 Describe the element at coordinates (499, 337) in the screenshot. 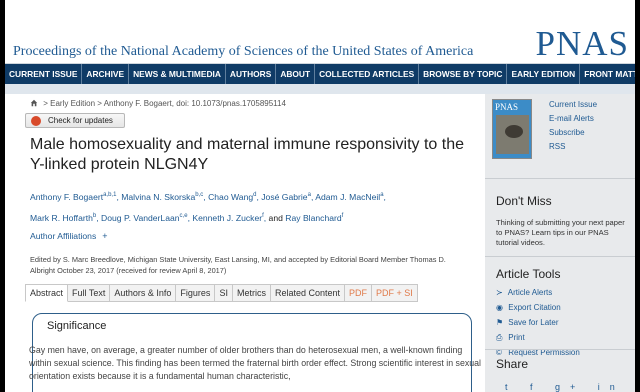

I see `print-icon: ⎙` at that location.